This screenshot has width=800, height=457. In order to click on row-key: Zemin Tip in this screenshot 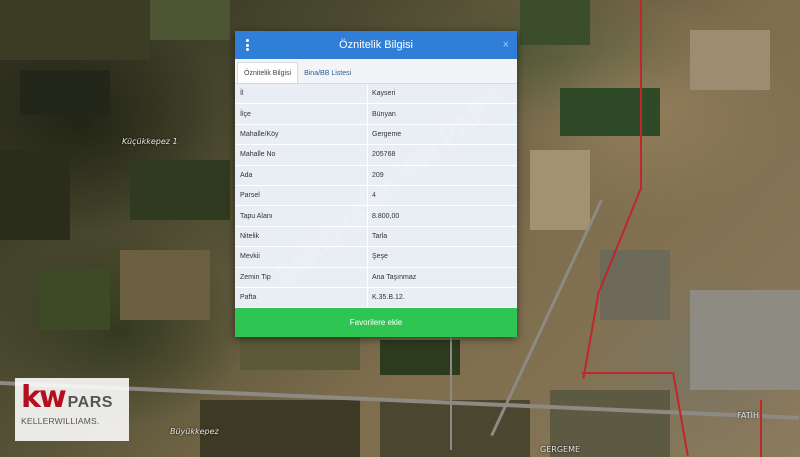, I will do `click(301, 277)`.